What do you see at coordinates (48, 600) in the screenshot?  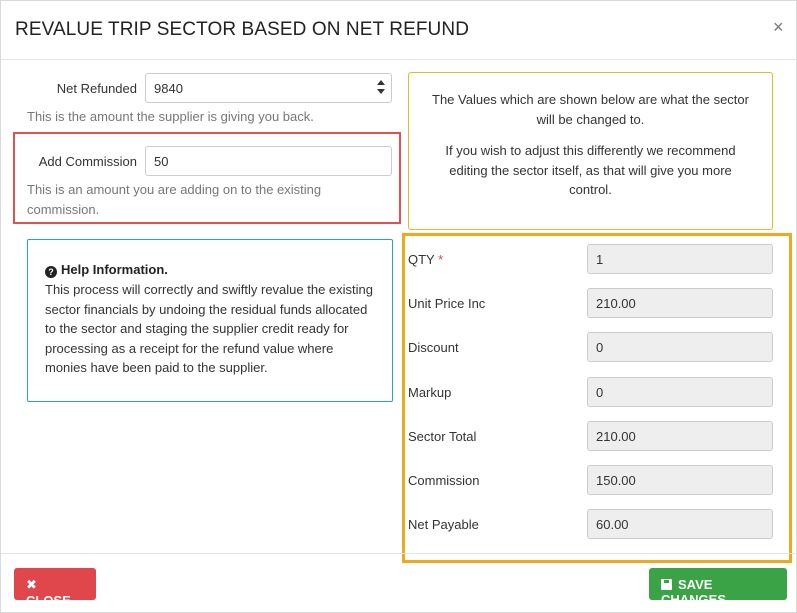 I see `close-button-label: CLOSE` at bounding box center [48, 600].